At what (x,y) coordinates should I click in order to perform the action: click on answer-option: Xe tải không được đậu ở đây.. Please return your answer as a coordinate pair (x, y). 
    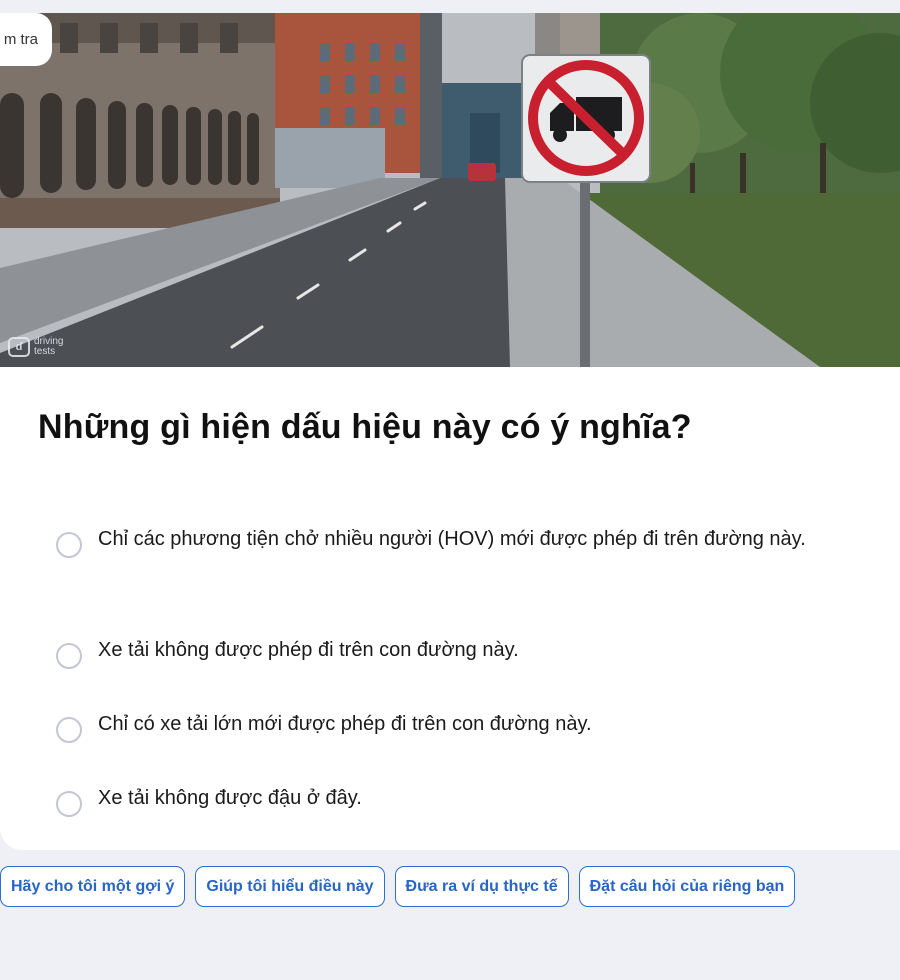
    Looking at the image, I should click on (456, 815).